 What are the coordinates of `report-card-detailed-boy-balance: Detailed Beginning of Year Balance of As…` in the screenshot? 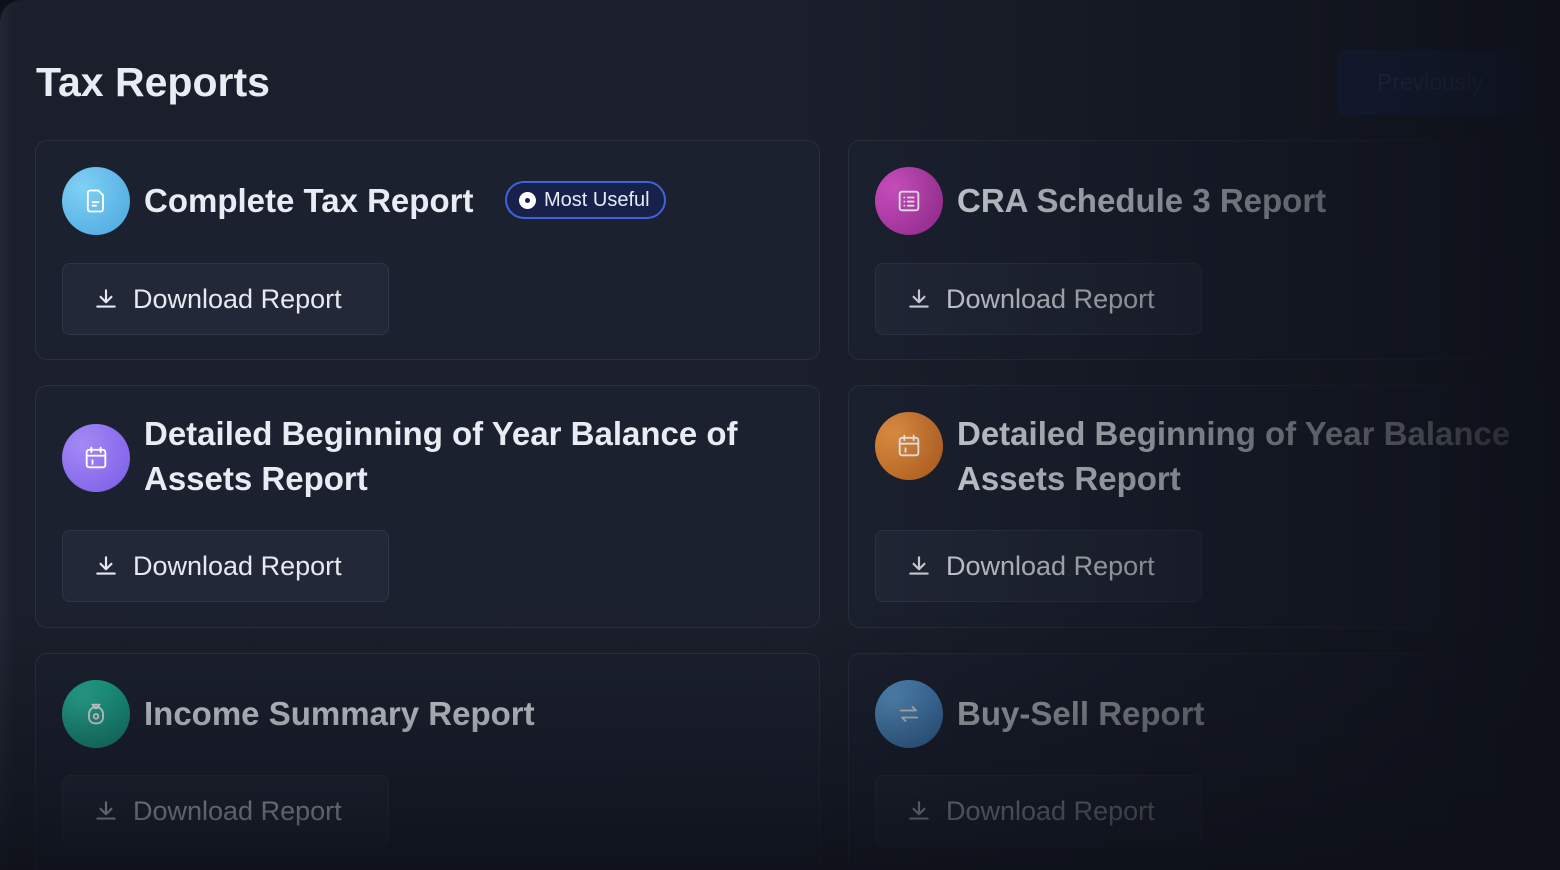 It's located at (427, 506).